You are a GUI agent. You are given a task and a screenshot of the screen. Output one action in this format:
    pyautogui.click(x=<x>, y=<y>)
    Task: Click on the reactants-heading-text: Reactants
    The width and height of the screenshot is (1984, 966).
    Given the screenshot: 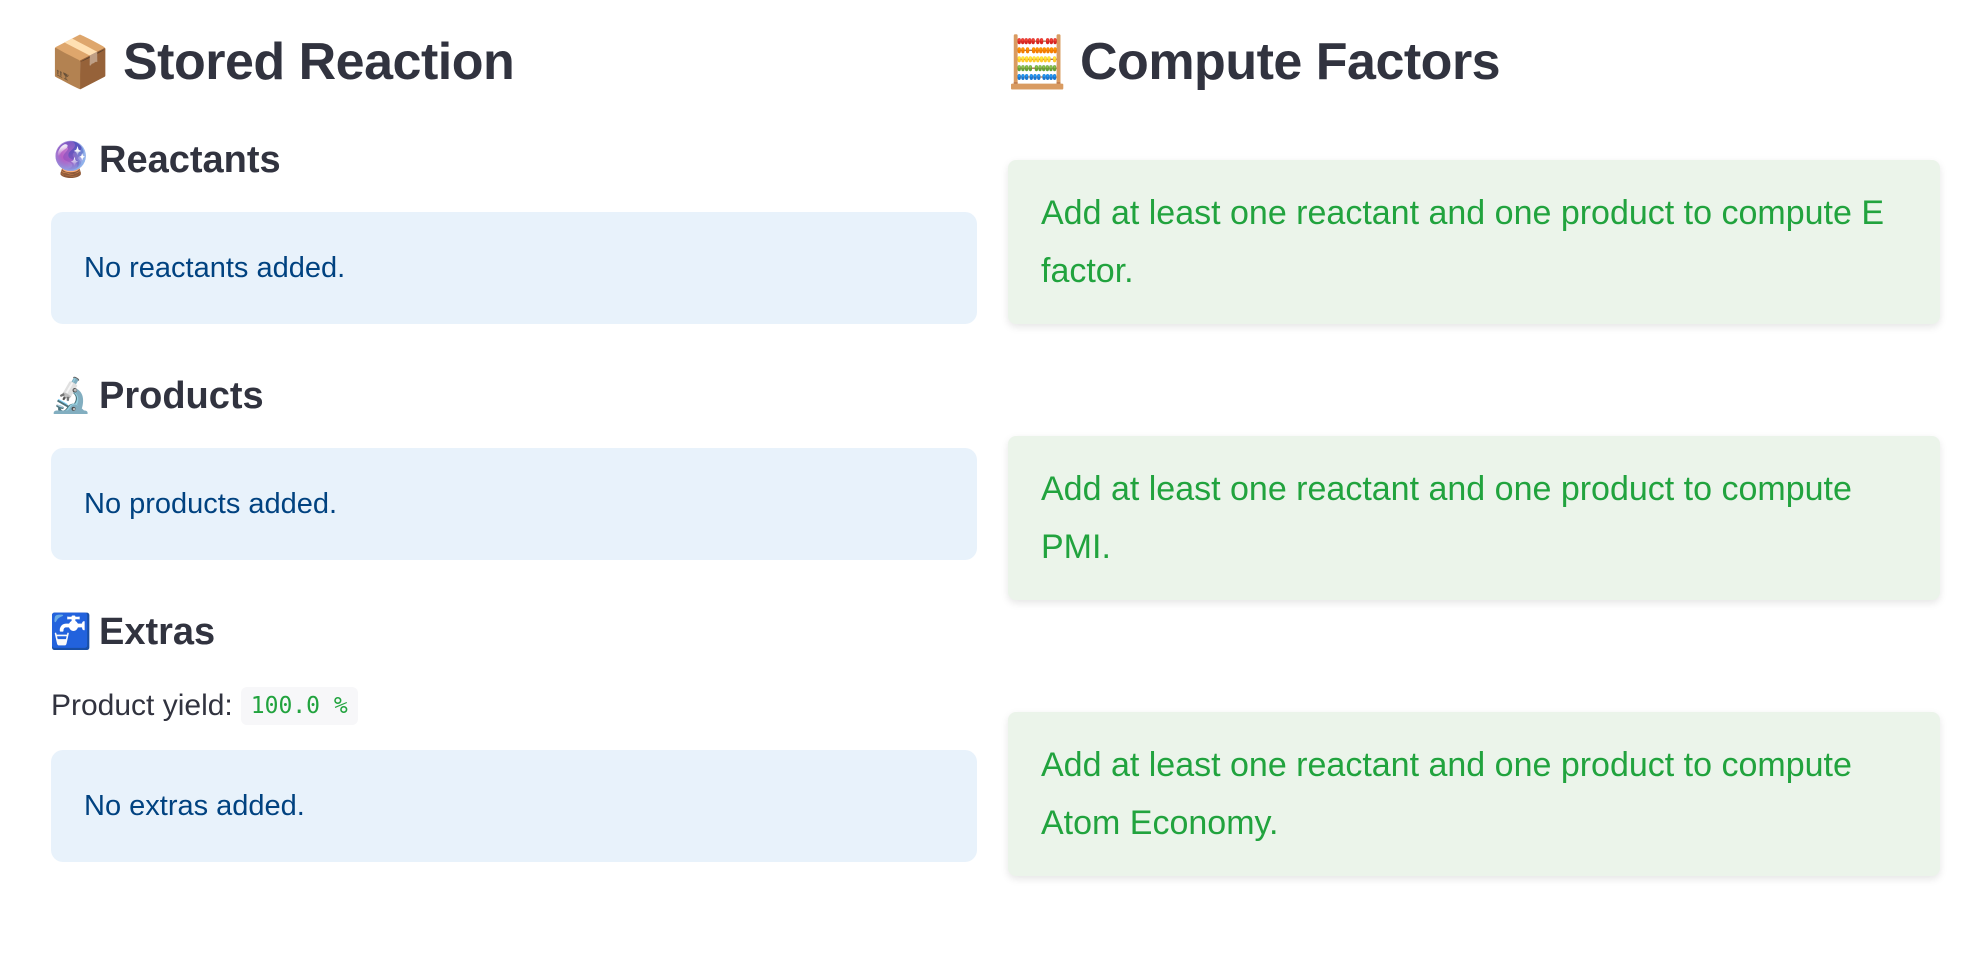 What is the action you would take?
    pyautogui.click(x=190, y=159)
    